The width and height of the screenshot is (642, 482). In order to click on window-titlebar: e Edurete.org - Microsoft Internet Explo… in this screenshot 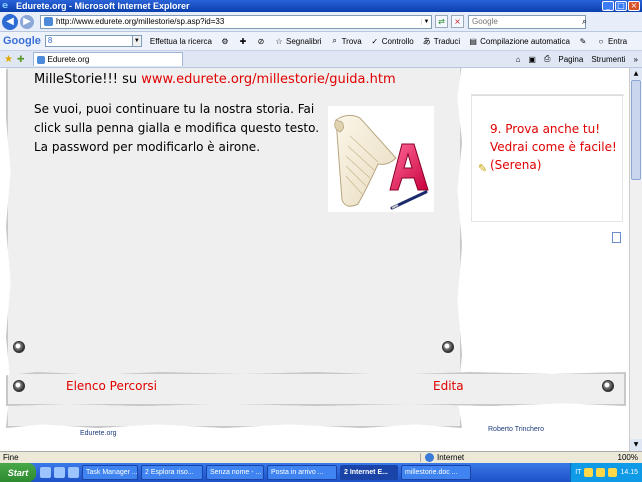, I will do `click(321, 6)`.